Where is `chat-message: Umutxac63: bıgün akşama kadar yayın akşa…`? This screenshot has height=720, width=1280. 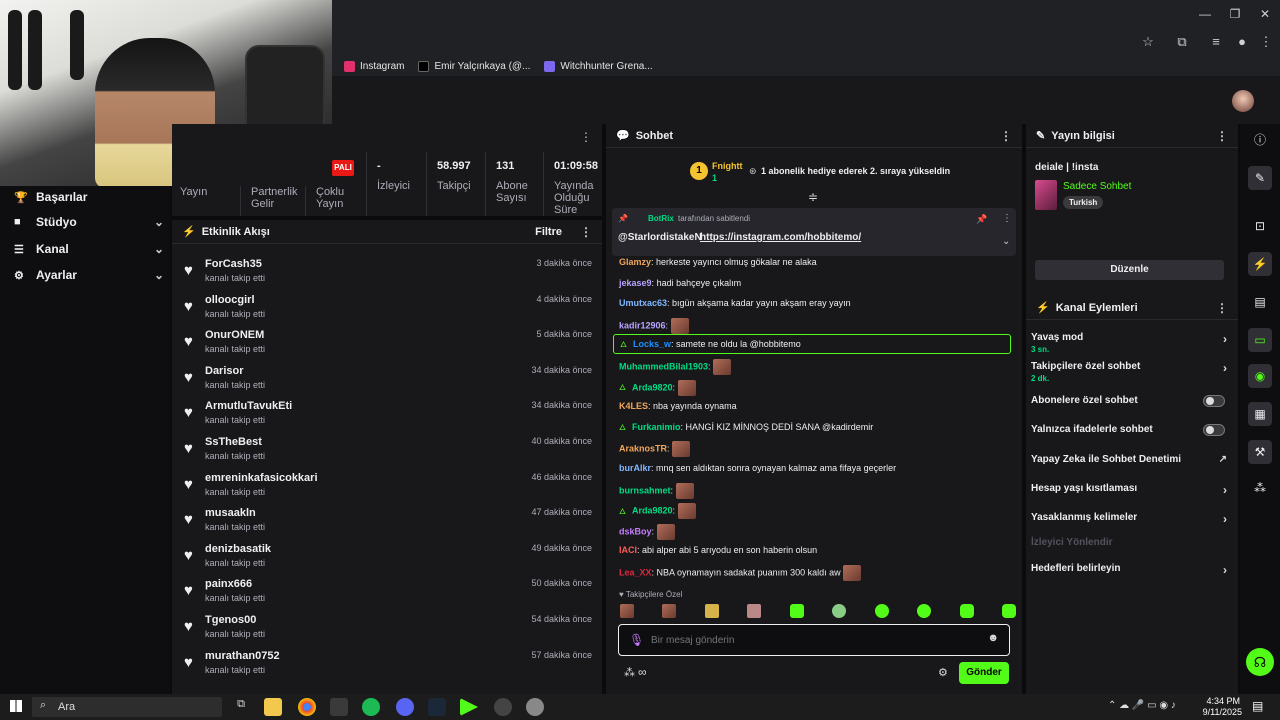 chat-message: Umutxac63: bıgün akşama kadar yayın akşa… is located at coordinates (735, 303).